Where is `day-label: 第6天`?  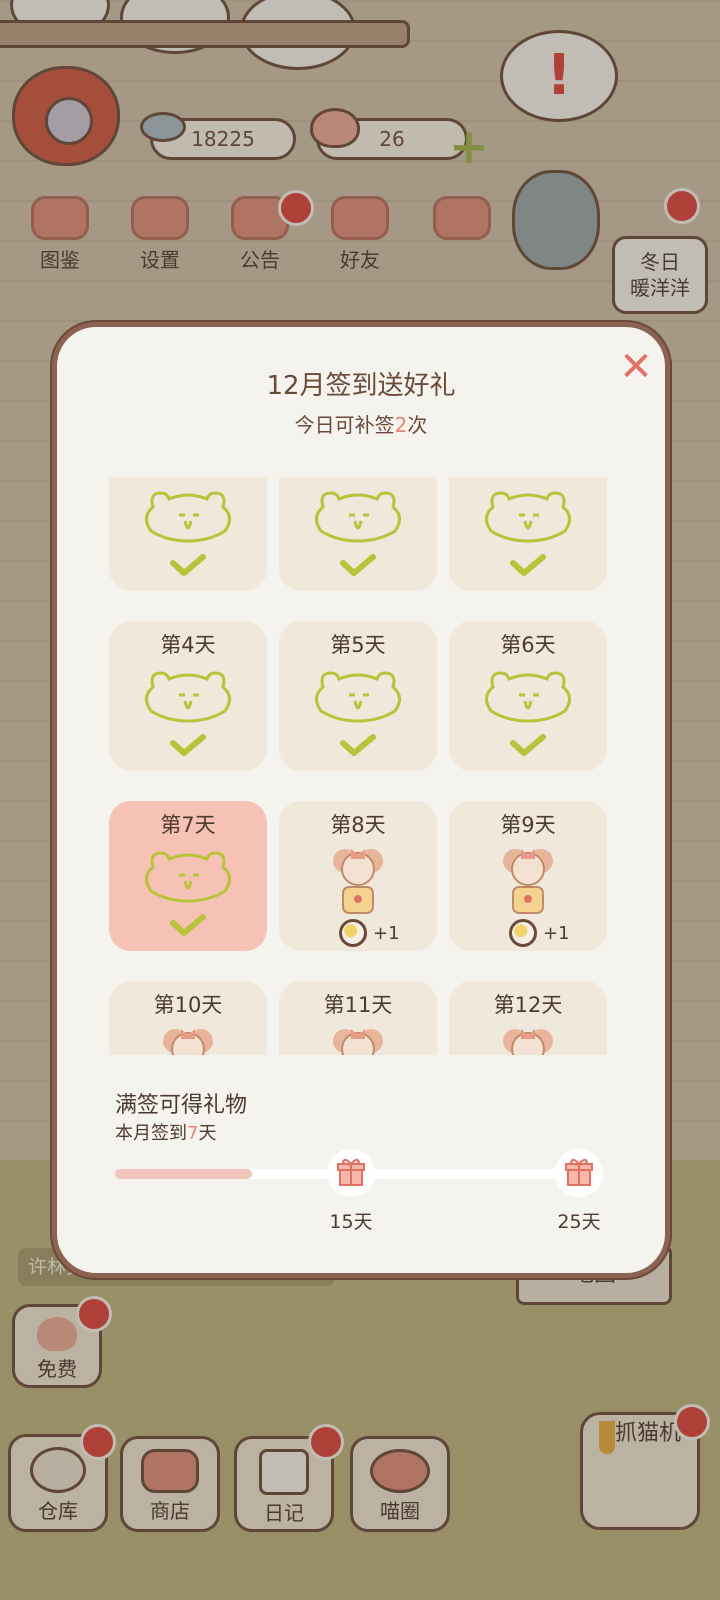 day-label: 第6天 is located at coordinates (528, 645).